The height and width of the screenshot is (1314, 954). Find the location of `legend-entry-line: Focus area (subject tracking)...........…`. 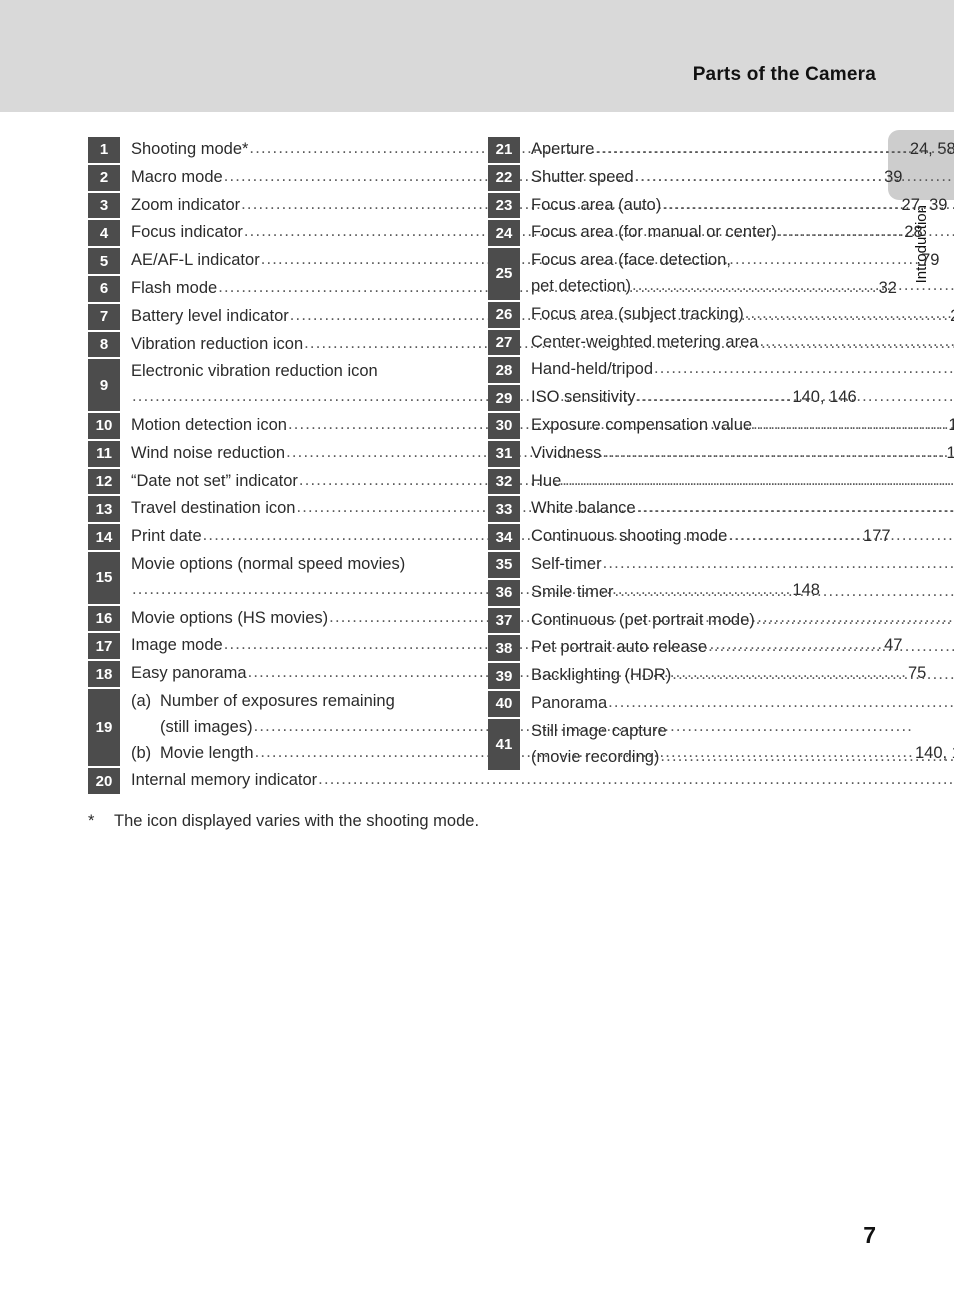

legend-entry-line: Focus area (subject tracking)...........… is located at coordinates (742, 315).